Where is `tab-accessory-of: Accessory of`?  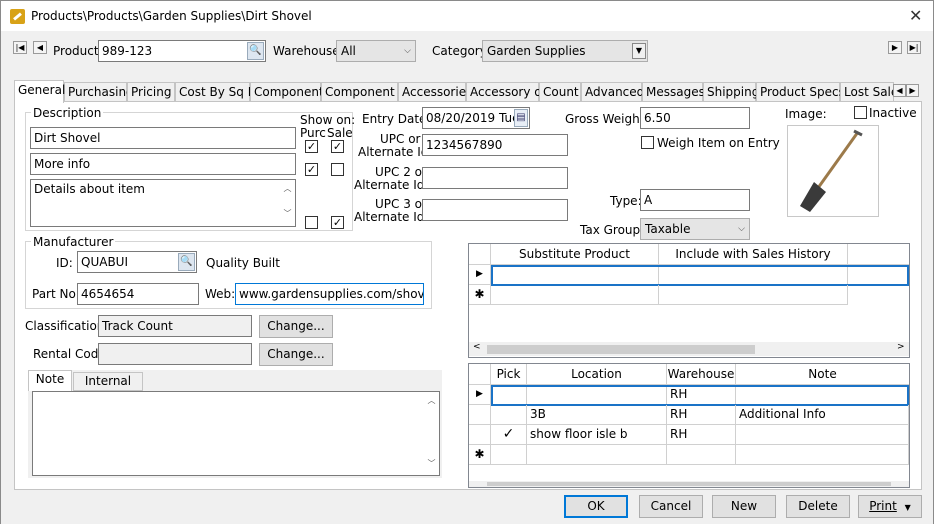
tab-accessory-of: Accessory of is located at coordinates (506, 92).